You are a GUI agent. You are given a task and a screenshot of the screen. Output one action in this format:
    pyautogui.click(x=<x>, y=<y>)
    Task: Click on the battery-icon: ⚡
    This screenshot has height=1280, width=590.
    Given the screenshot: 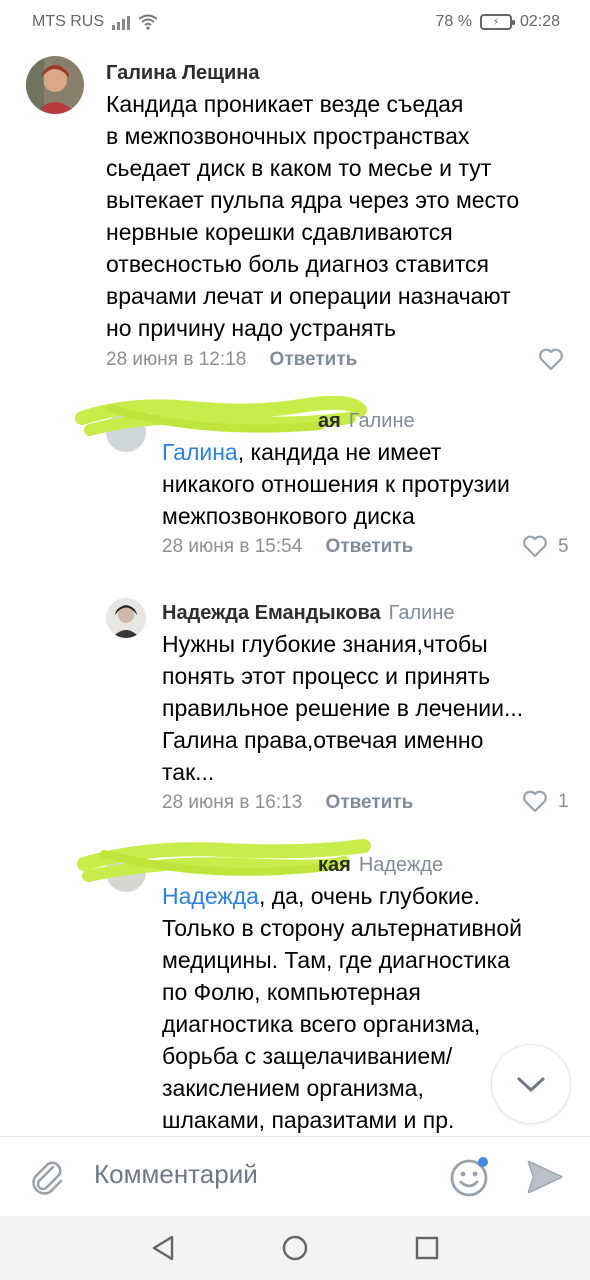 What is the action you would take?
    pyautogui.click(x=497, y=22)
    